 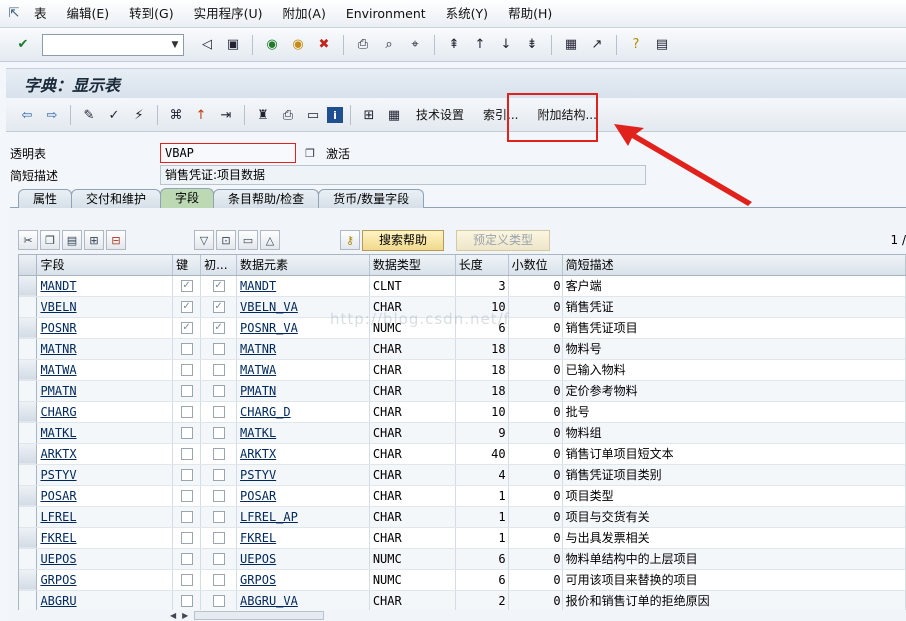 What do you see at coordinates (532, 45) in the screenshot?
I see `last-page-icon: ⇟` at bounding box center [532, 45].